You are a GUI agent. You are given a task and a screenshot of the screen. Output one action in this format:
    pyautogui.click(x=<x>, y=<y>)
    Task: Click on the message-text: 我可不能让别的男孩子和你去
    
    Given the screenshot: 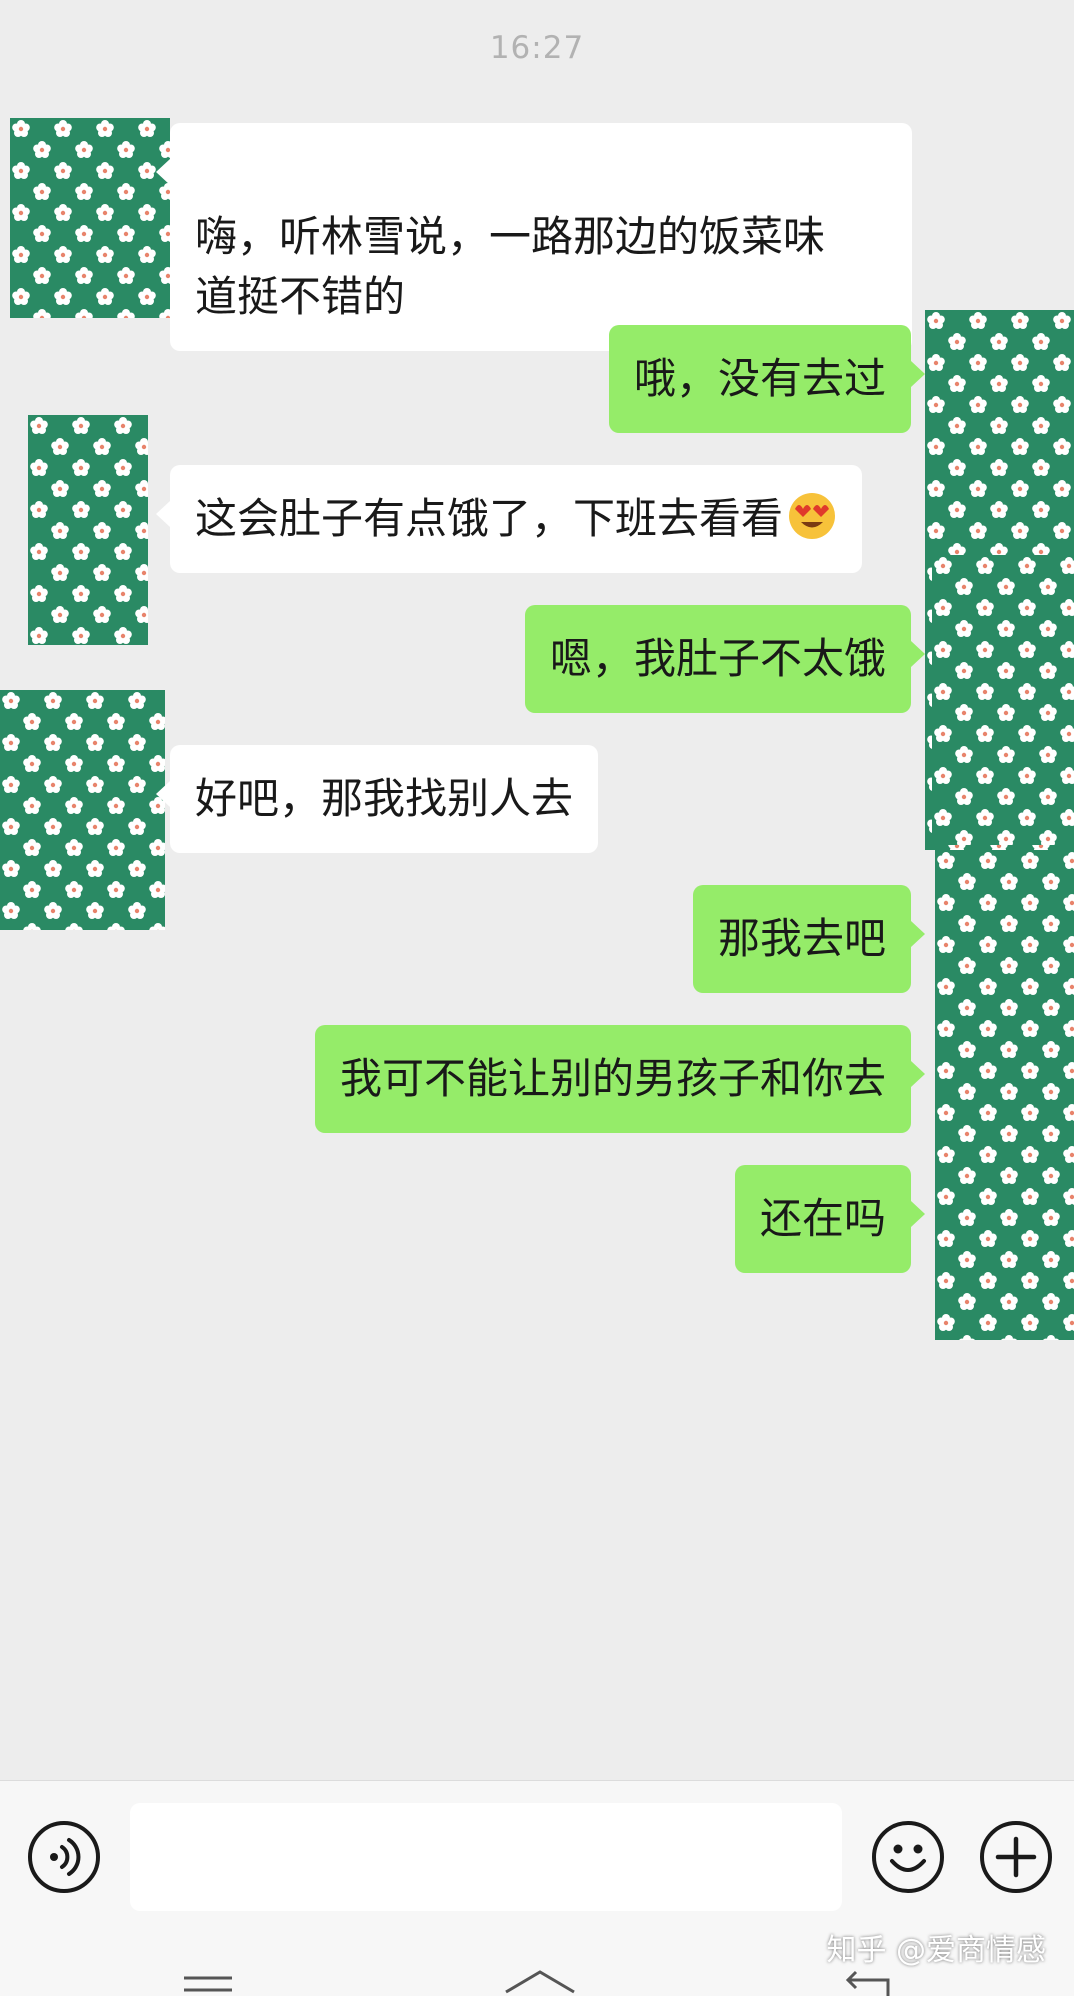 What is the action you would take?
    pyautogui.click(x=612, y=1078)
    